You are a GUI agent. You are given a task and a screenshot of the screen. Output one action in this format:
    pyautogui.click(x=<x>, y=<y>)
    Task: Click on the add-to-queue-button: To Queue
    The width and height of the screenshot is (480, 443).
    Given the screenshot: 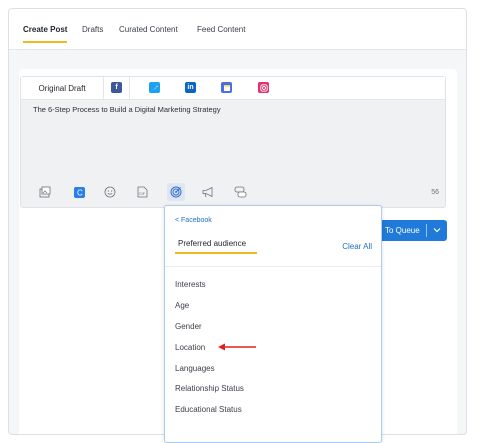 What is the action you would take?
    pyautogui.click(x=413, y=230)
    